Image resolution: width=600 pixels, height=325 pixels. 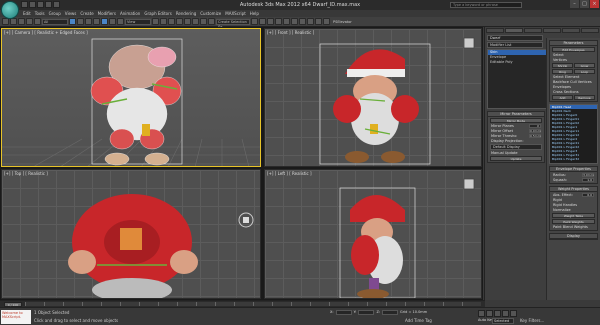 What do you see at coordinates (37, 21) in the screenshot?
I see `bind-space-warp-icon` at bounding box center [37, 21].